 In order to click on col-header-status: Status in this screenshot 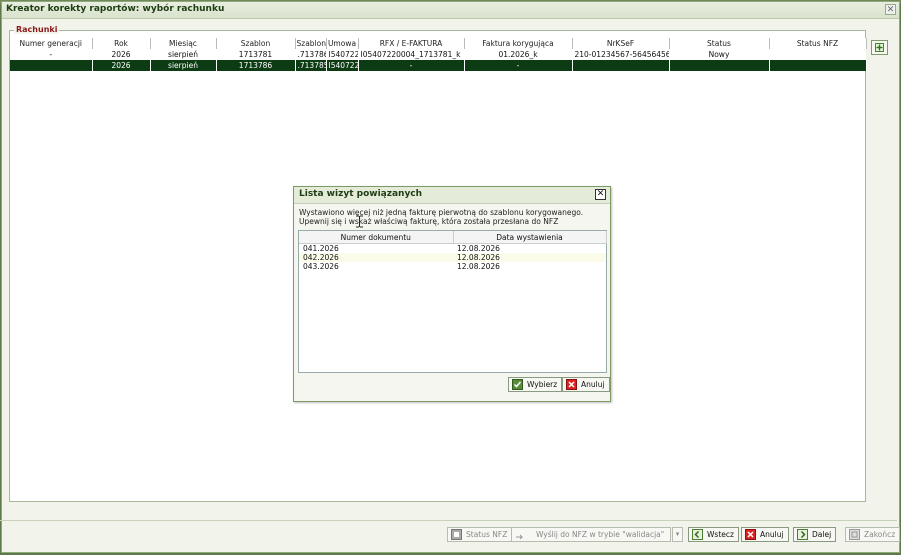, I will do `click(719, 43)`.